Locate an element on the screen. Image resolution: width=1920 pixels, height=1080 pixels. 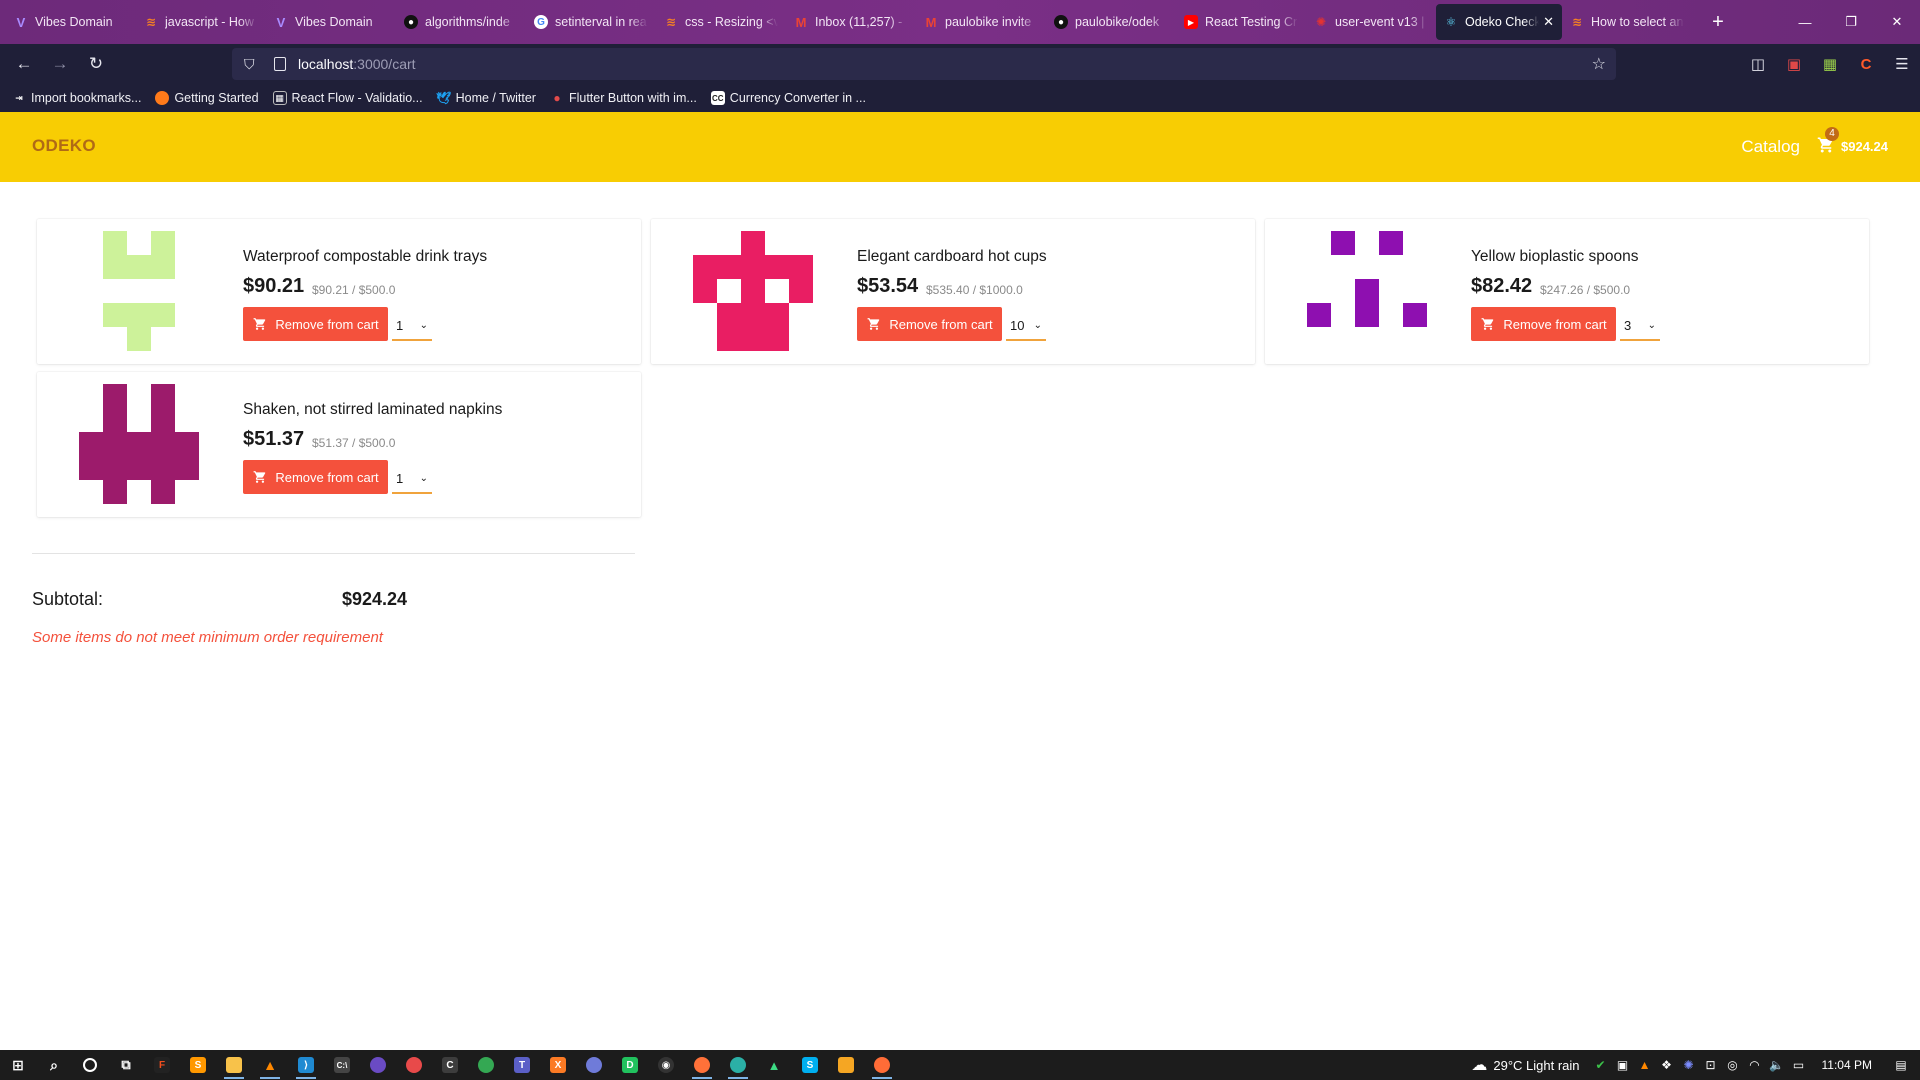
tray-app-icon: ⊡ is located at coordinates (1711, 1065).